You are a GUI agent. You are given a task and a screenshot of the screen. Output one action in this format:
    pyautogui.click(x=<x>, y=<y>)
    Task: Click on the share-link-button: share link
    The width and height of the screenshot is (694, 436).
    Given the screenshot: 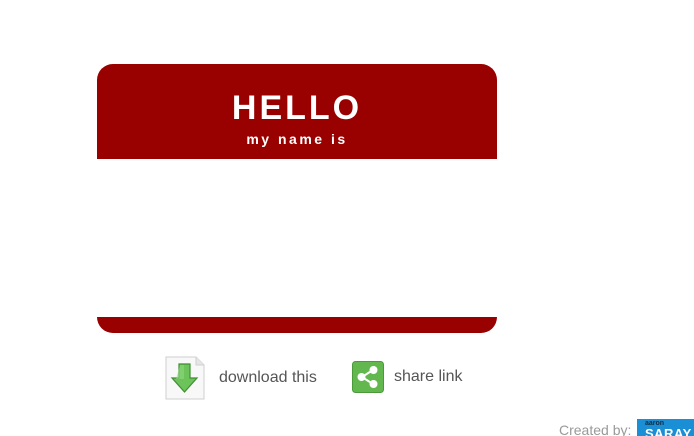 What is the action you would take?
    pyautogui.click(x=407, y=377)
    